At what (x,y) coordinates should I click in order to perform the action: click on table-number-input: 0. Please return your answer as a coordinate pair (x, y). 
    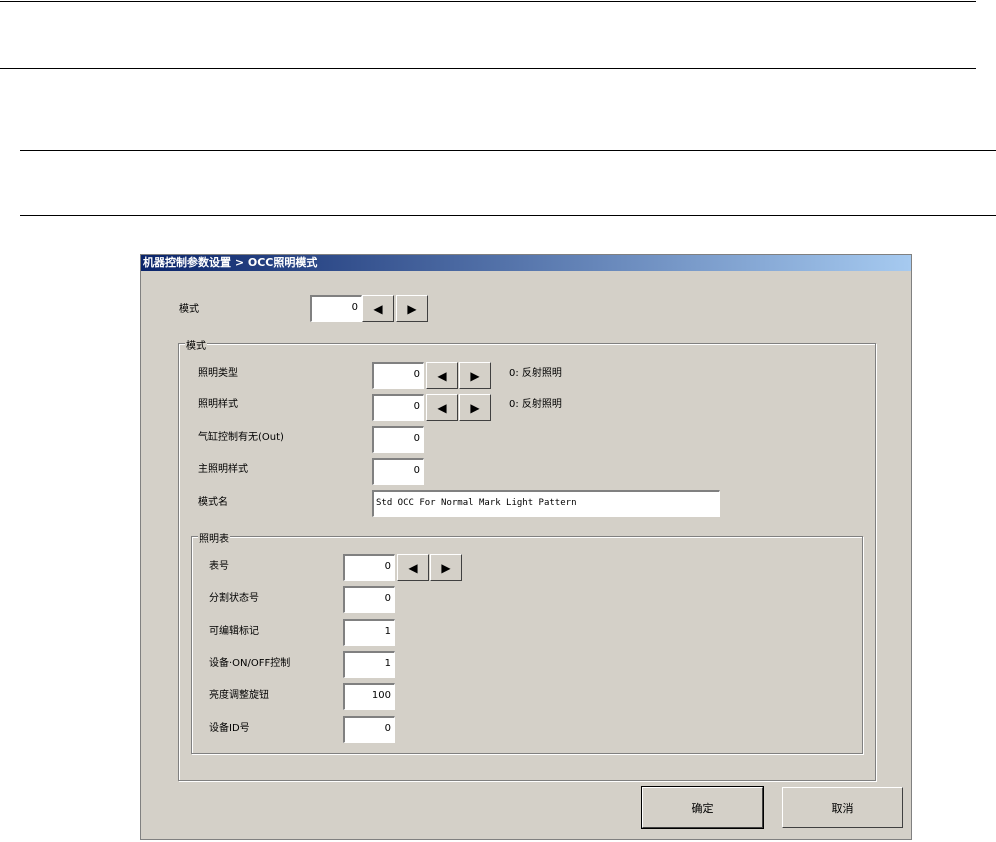
    Looking at the image, I should click on (369, 567).